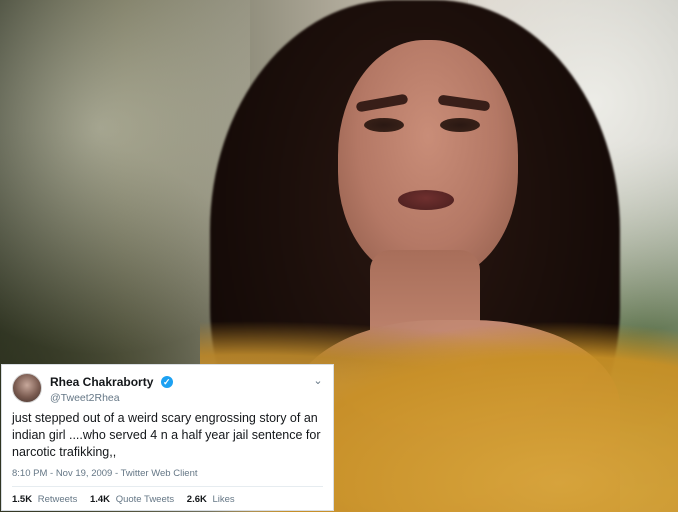  Describe the element at coordinates (145, 499) in the screenshot. I see `quote-tweets-label: Quote Tweets` at that location.